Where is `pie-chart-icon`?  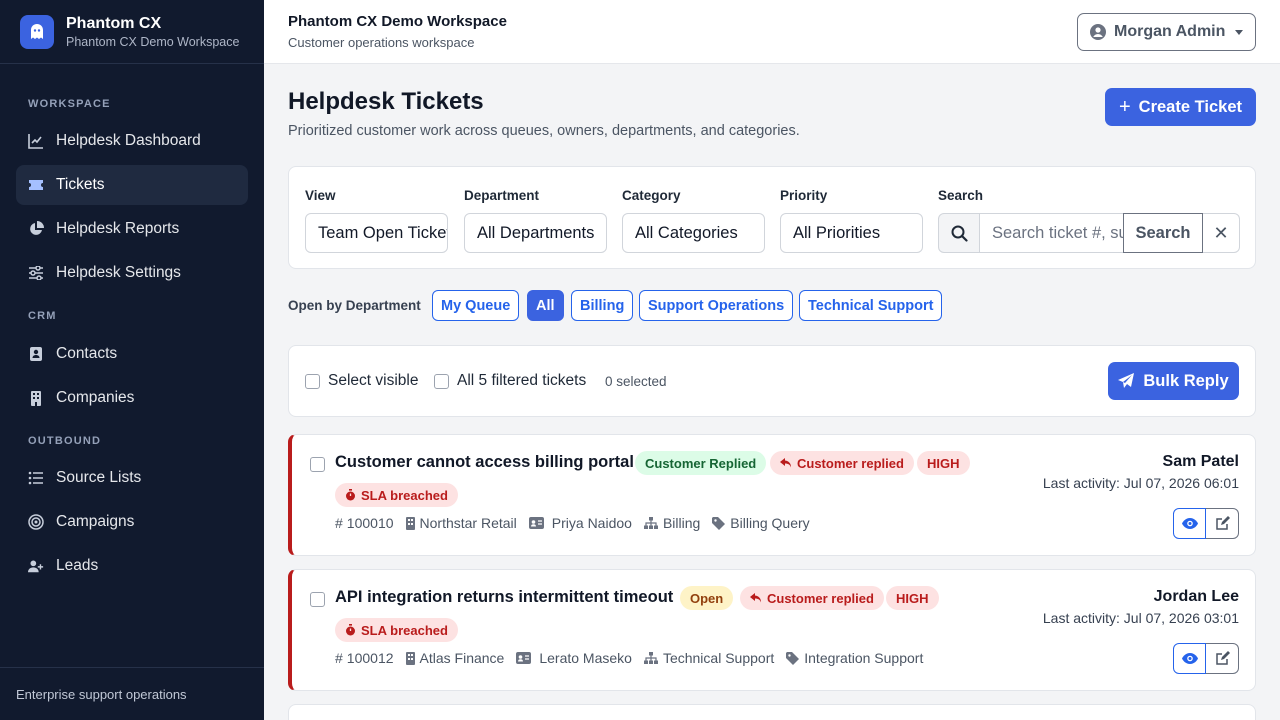 pie-chart-icon is located at coordinates (36, 229).